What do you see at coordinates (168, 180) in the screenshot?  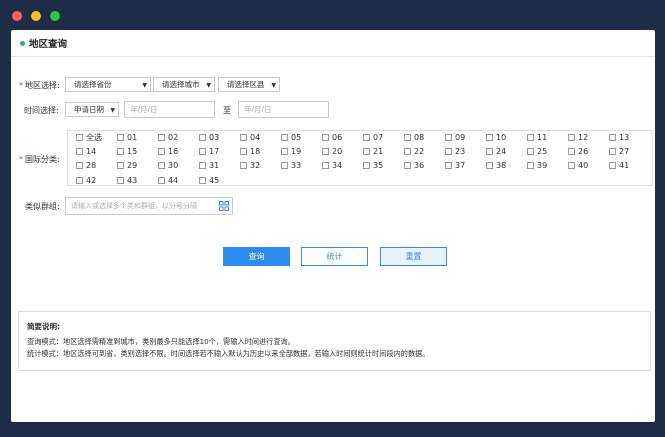 I see `class-checkbox: 44` at bounding box center [168, 180].